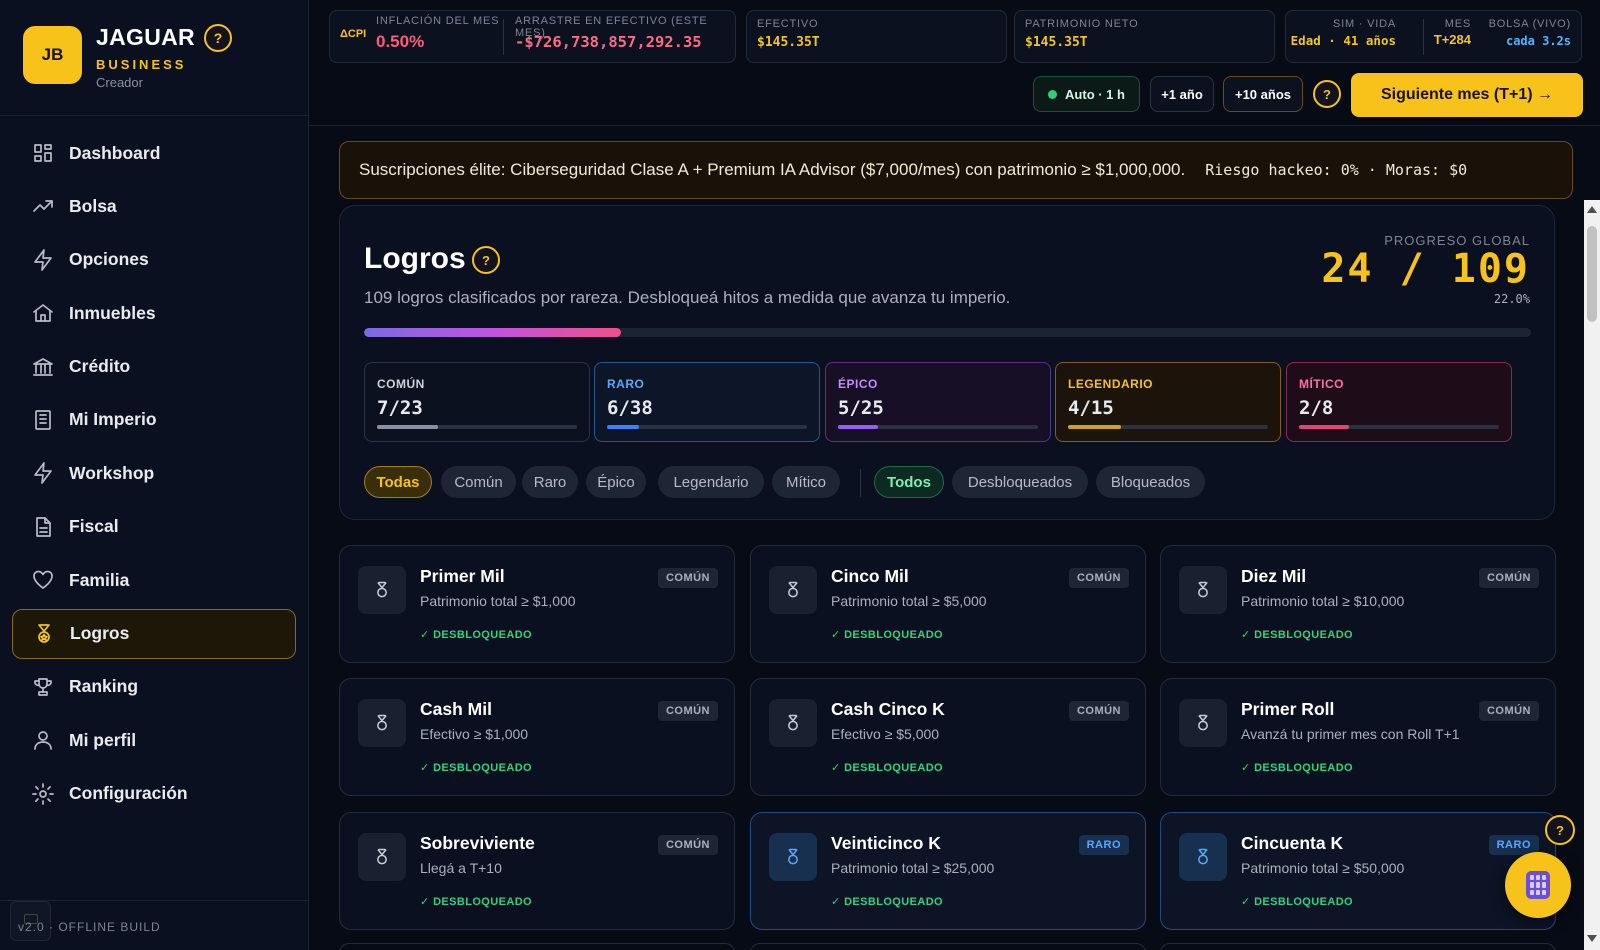 The image size is (1600, 950). I want to click on rarity-filter-chip: Todas, so click(398, 482).